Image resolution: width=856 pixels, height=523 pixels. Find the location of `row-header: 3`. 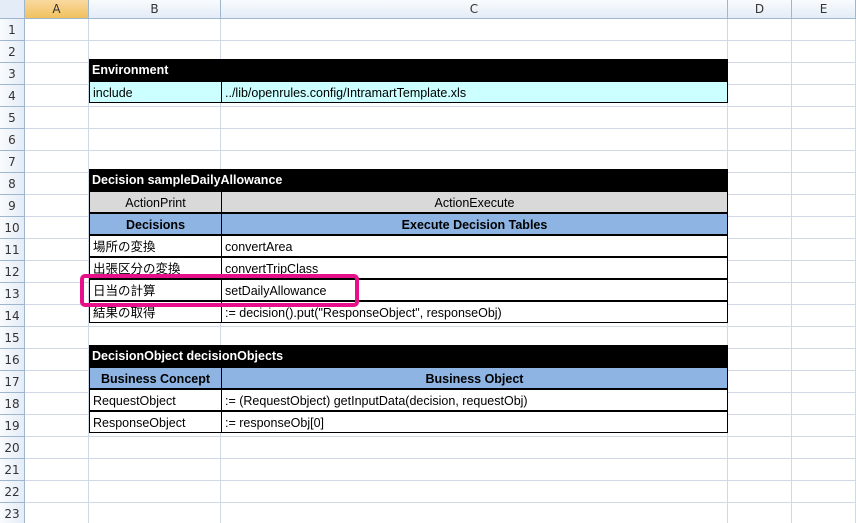

row-header: 3 is located at coordinates (12, 74).